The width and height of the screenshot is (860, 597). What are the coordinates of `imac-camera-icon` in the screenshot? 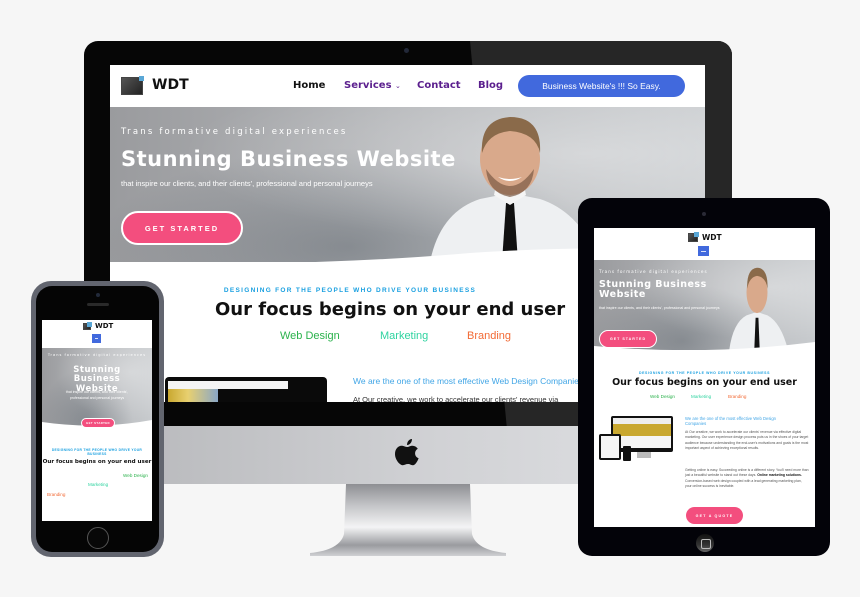 It's located at (406, 50).